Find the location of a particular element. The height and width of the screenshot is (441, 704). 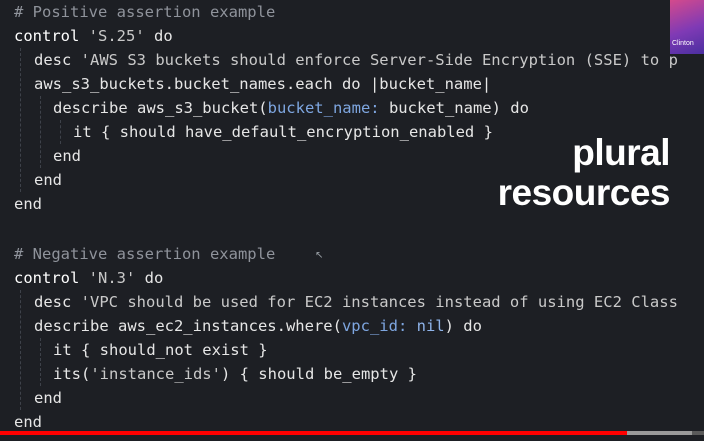

progress-buffer is located at coordinates (659, 433).